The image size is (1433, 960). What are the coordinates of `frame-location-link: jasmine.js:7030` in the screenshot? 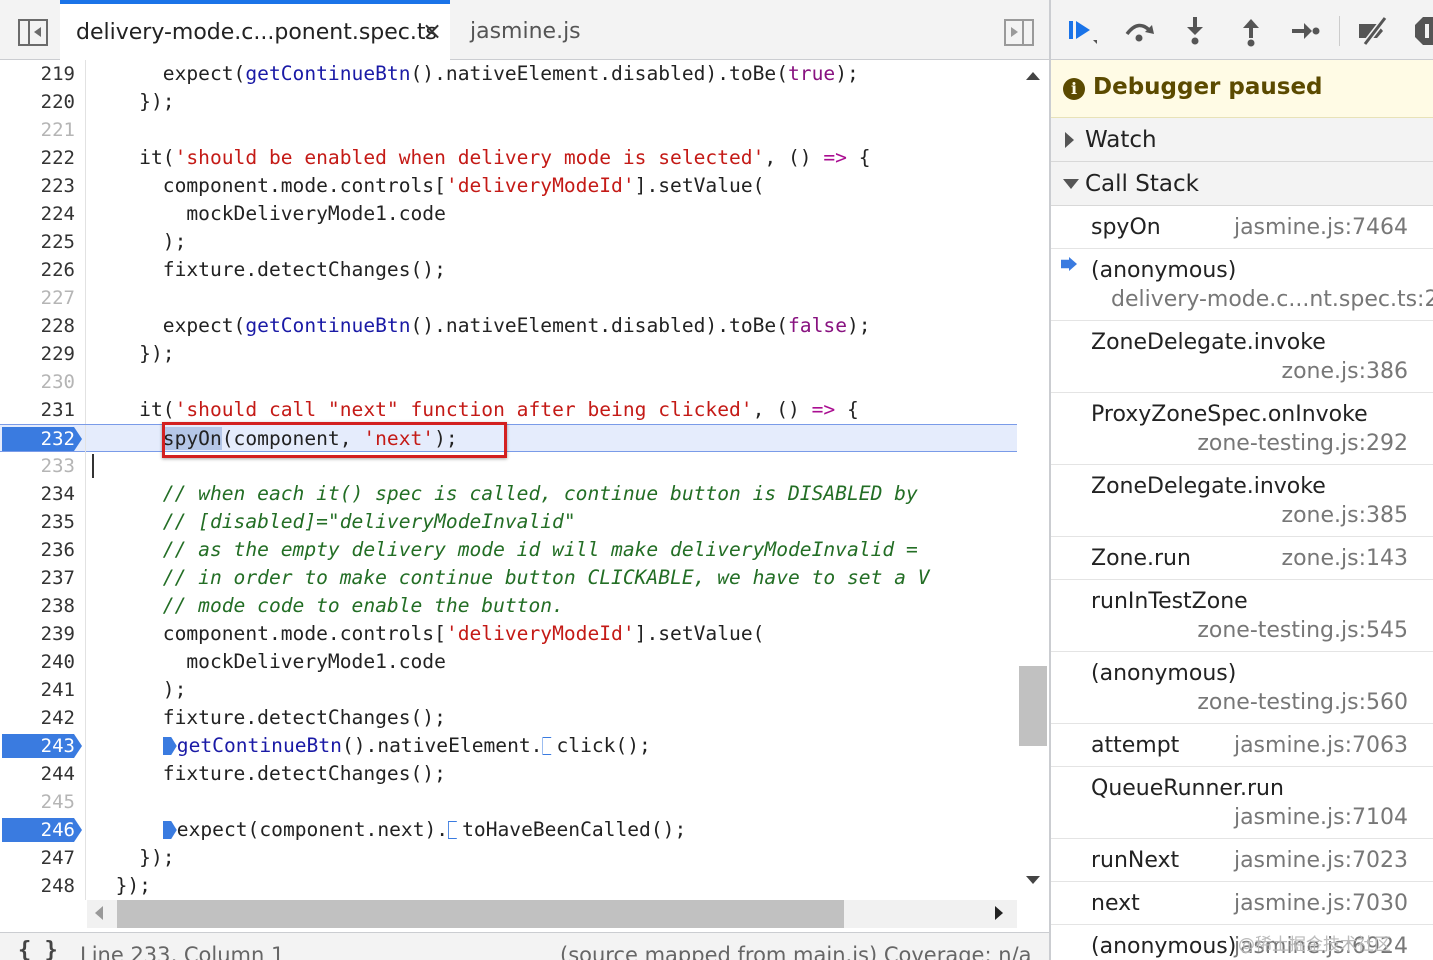 It's located at (1321, 904).